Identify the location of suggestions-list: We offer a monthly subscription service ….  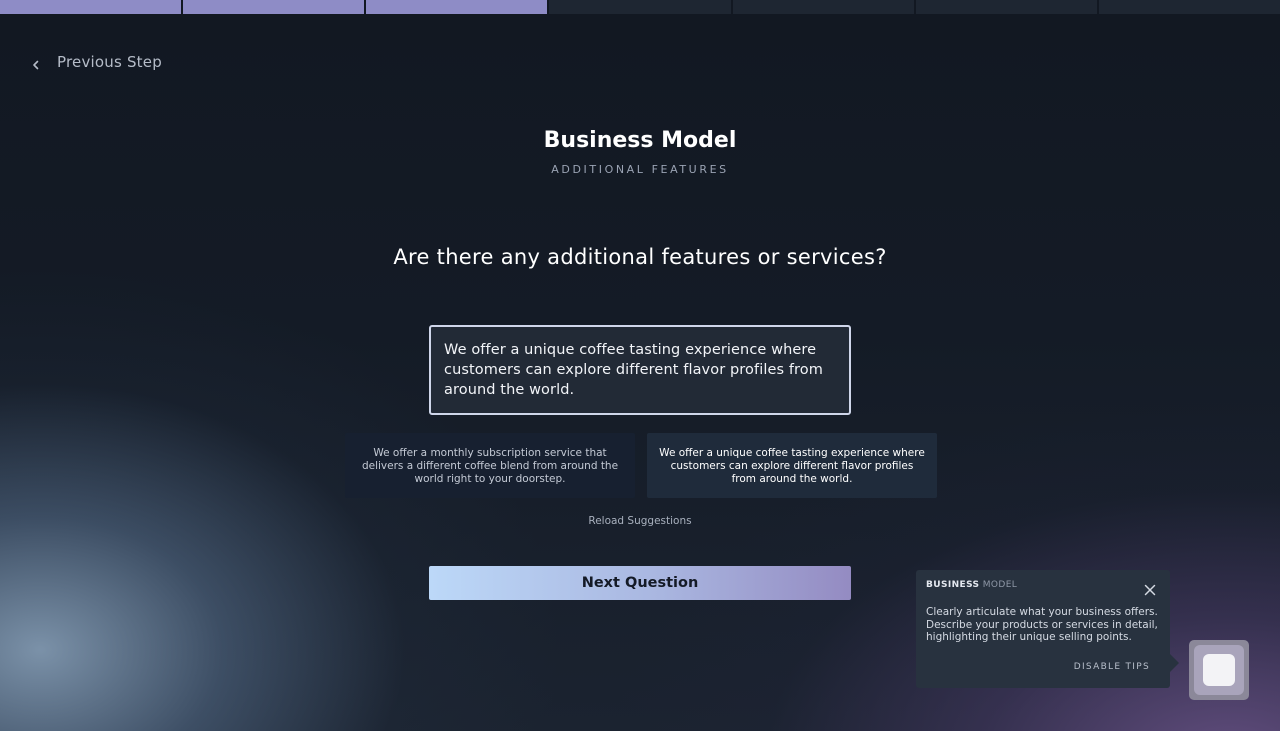
(641, 465).